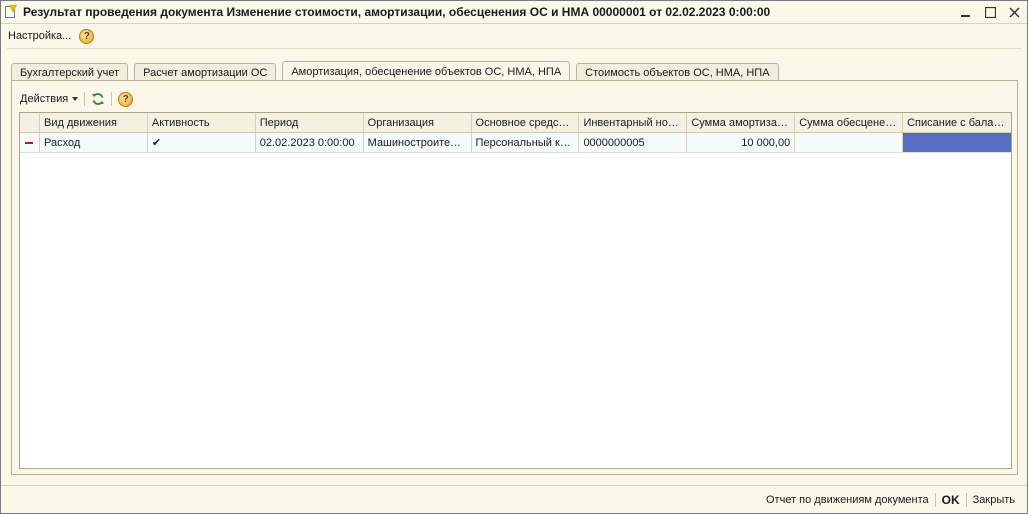 The width and height of the screenshot is (1028, 514). I want to click on movements-report-button: Отчет по движениям документа, so click(847, 500).